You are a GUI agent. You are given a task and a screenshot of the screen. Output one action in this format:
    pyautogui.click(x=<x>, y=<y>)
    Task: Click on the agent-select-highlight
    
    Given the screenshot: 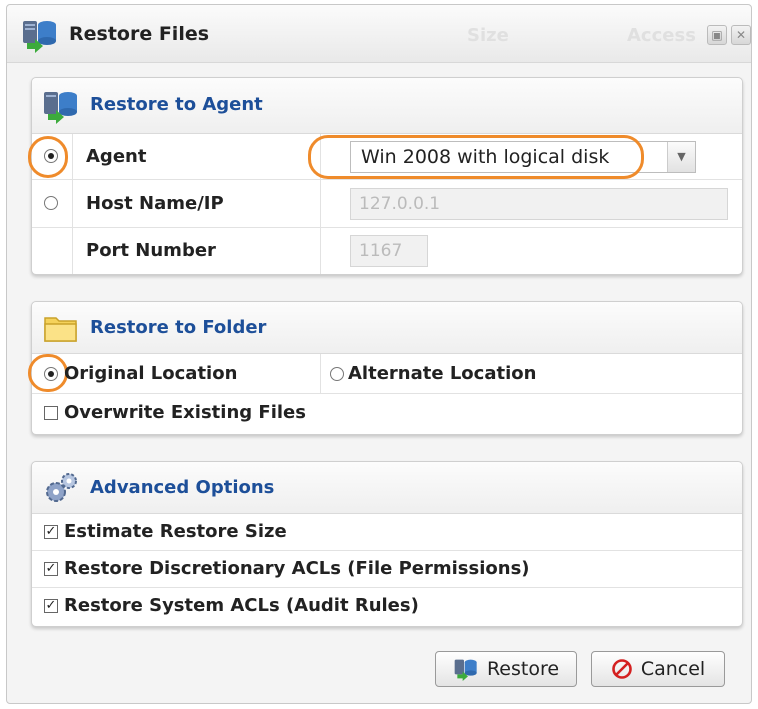 What is the action you would take?
    pyautogui.click(x=476, y=157)
    